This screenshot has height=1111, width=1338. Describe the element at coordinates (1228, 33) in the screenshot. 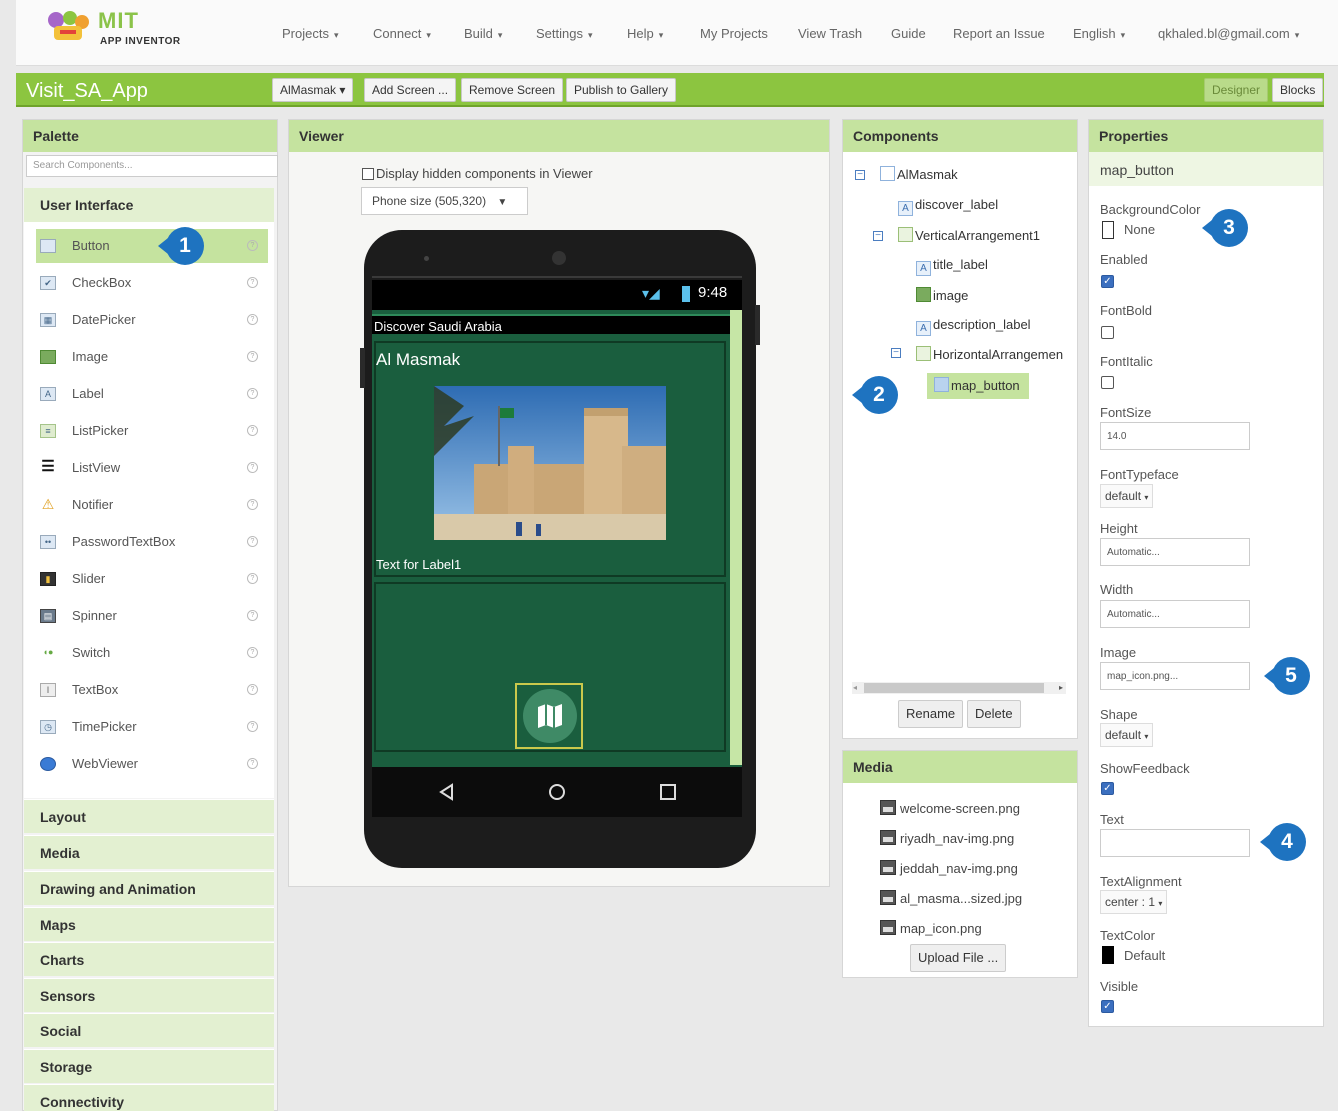

I see `nav-account: qkhaled.bl@gmail.com ▾` at that location.